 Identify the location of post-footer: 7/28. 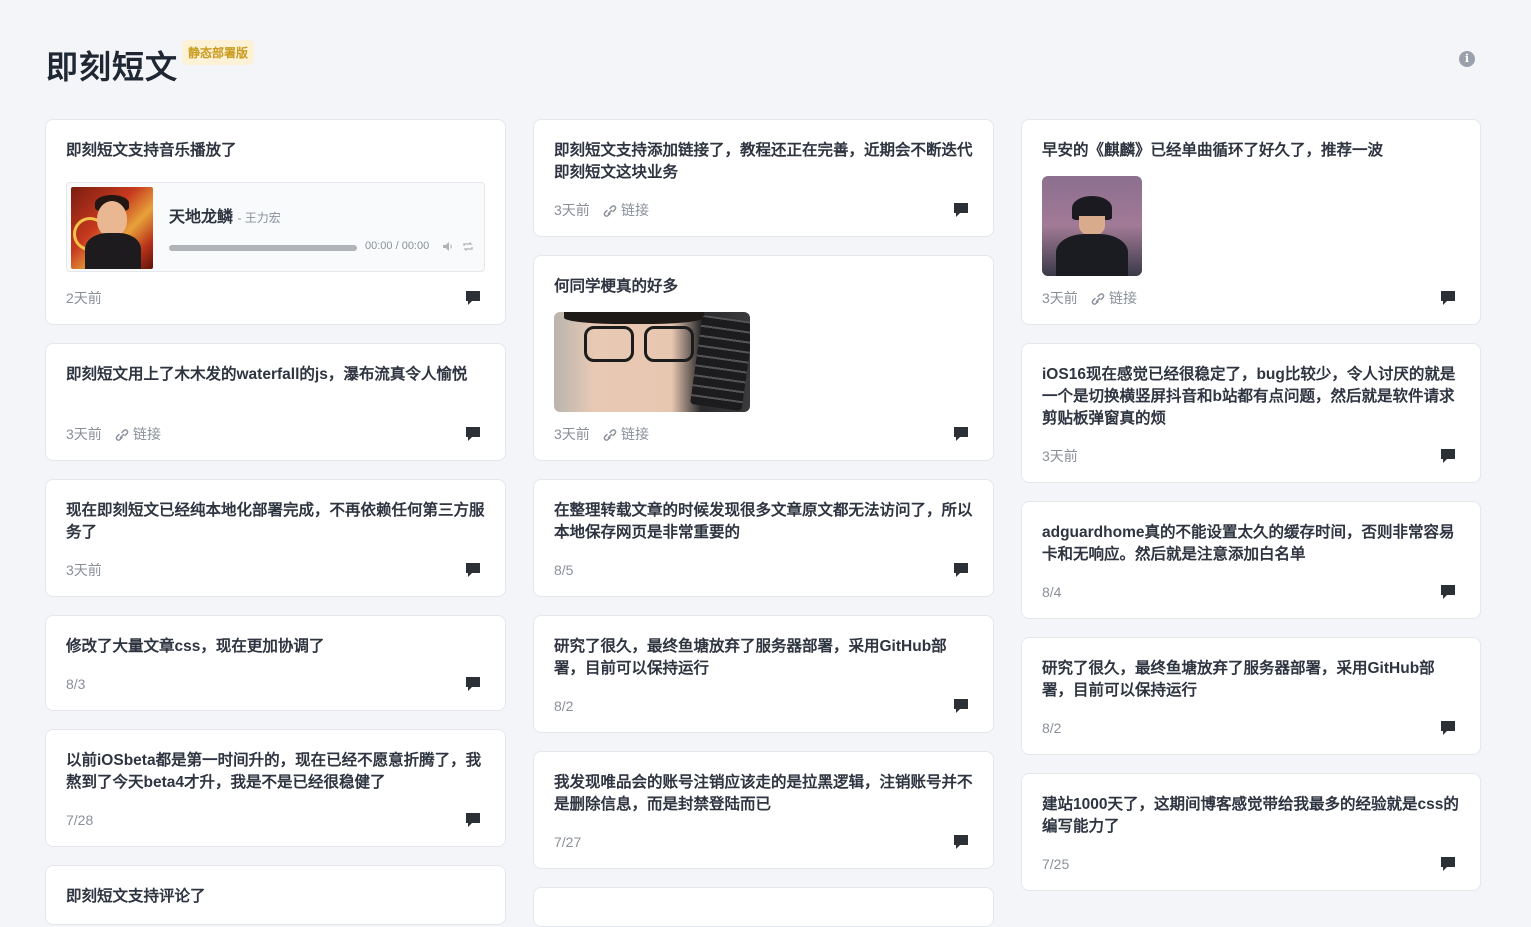
(273, 820).